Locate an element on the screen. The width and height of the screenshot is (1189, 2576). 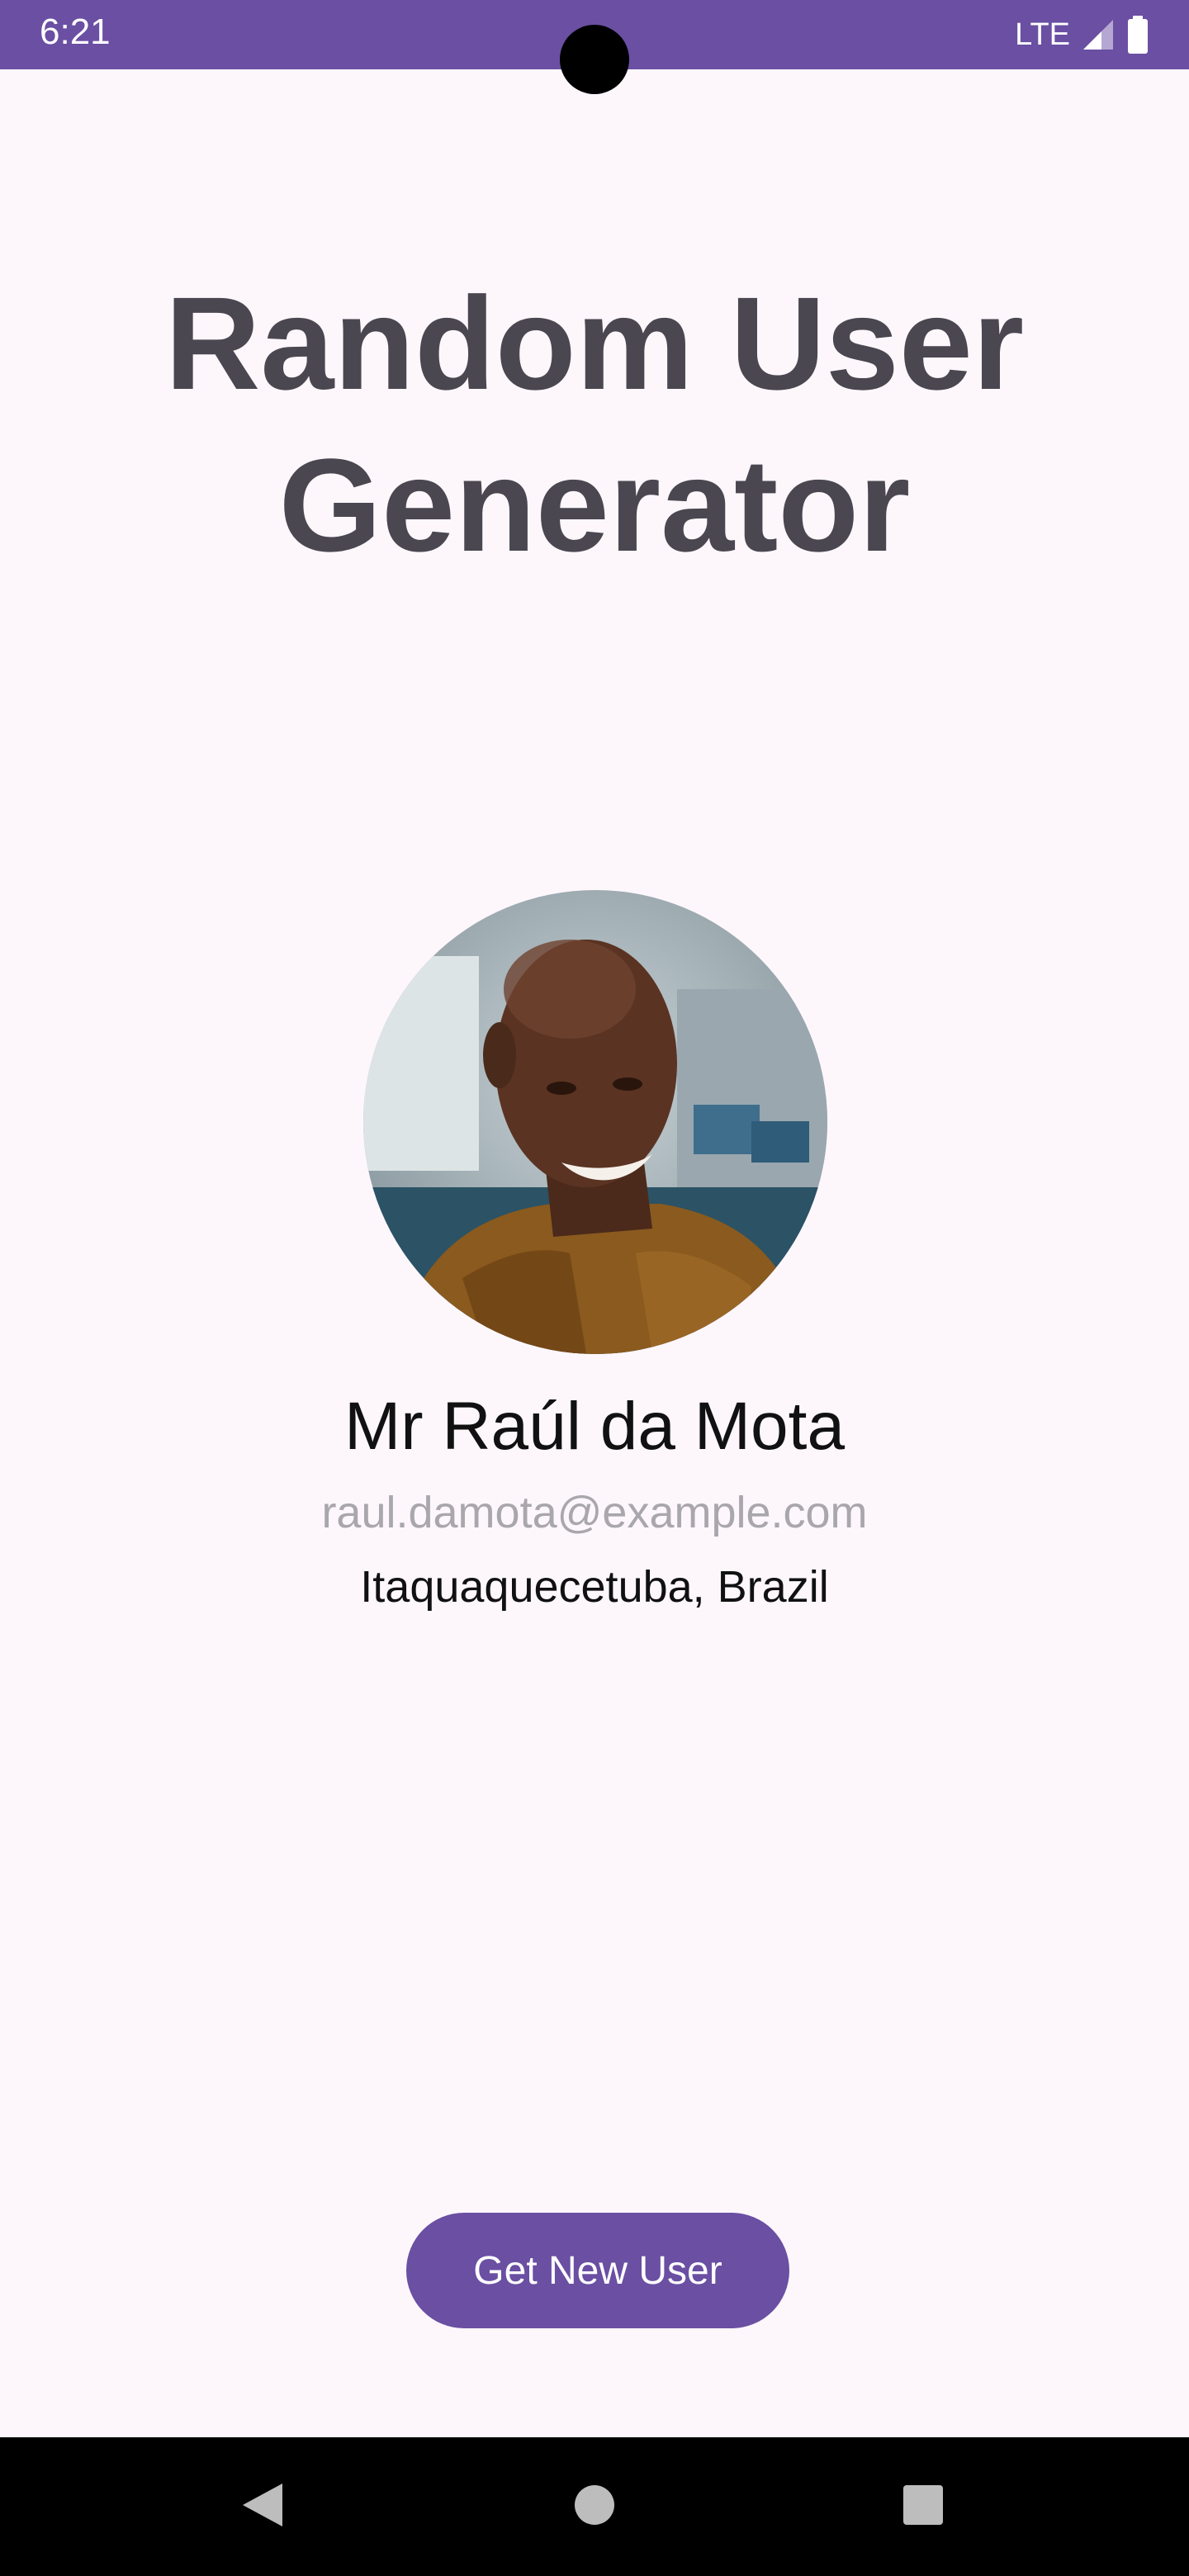
title-line-2: Generator is located at coordinates (594, 505).